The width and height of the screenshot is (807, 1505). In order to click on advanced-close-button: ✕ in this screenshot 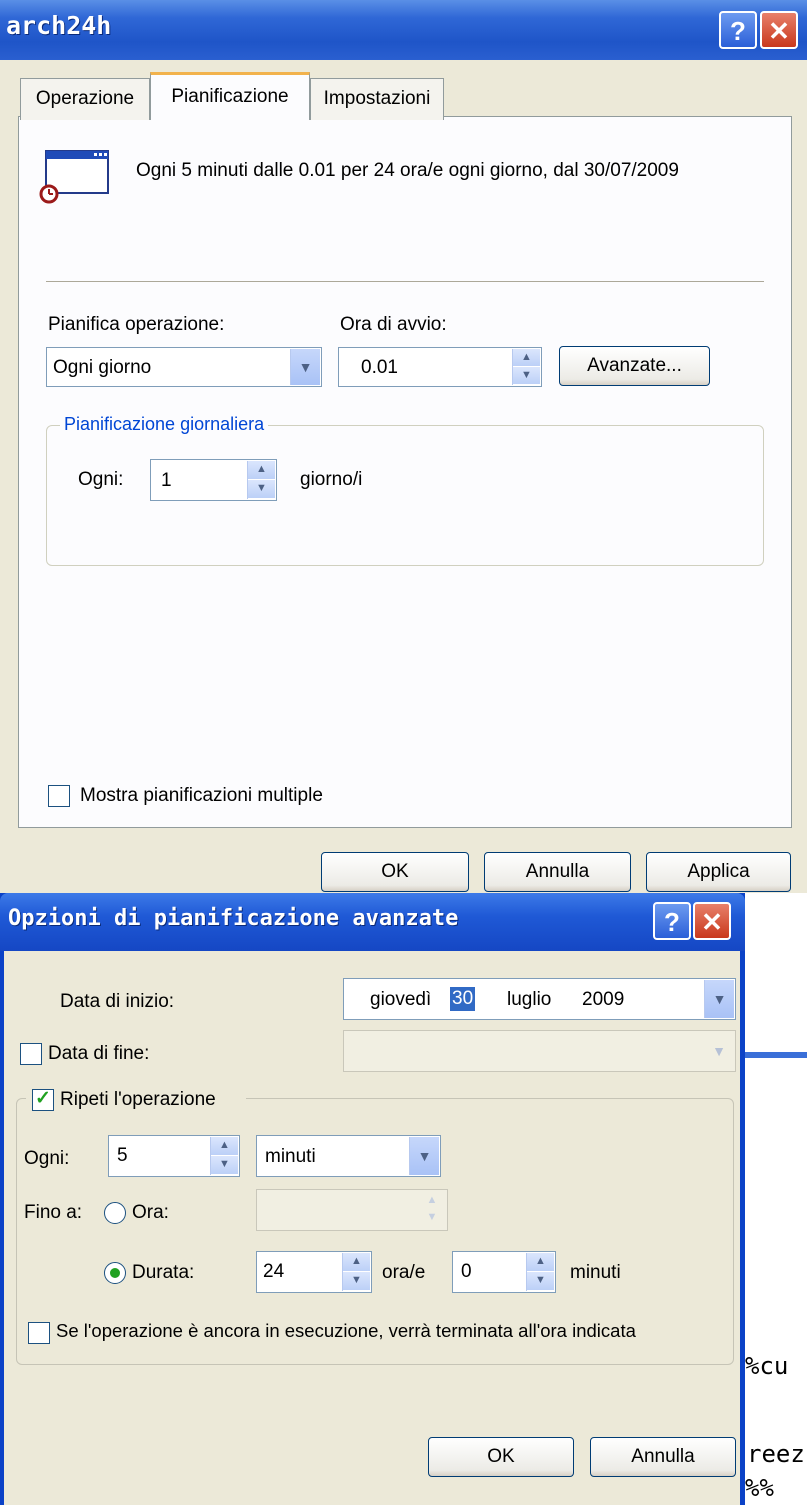, I will do `click(712, 921)`.